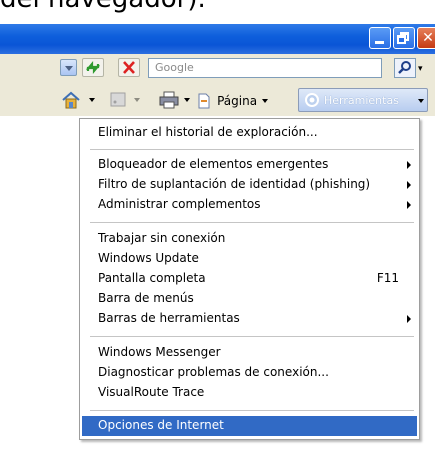 The image size is (435, 464). Describe the element at coordinates (387, 278) in the screenshot. I see `menu-item-shortcut: F11` at that location.